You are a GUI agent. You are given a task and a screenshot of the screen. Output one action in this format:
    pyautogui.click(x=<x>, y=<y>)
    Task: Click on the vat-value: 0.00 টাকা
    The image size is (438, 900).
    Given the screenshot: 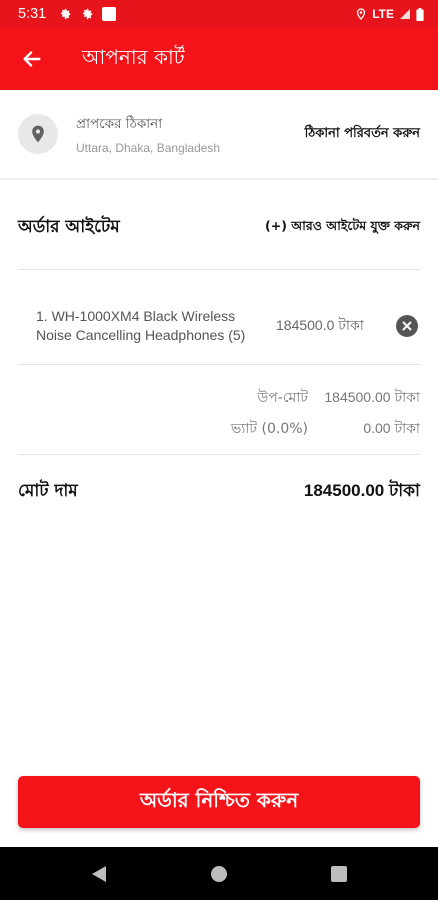 What is the action you would take?
    pyautogui.click(x=391, y=428)
    